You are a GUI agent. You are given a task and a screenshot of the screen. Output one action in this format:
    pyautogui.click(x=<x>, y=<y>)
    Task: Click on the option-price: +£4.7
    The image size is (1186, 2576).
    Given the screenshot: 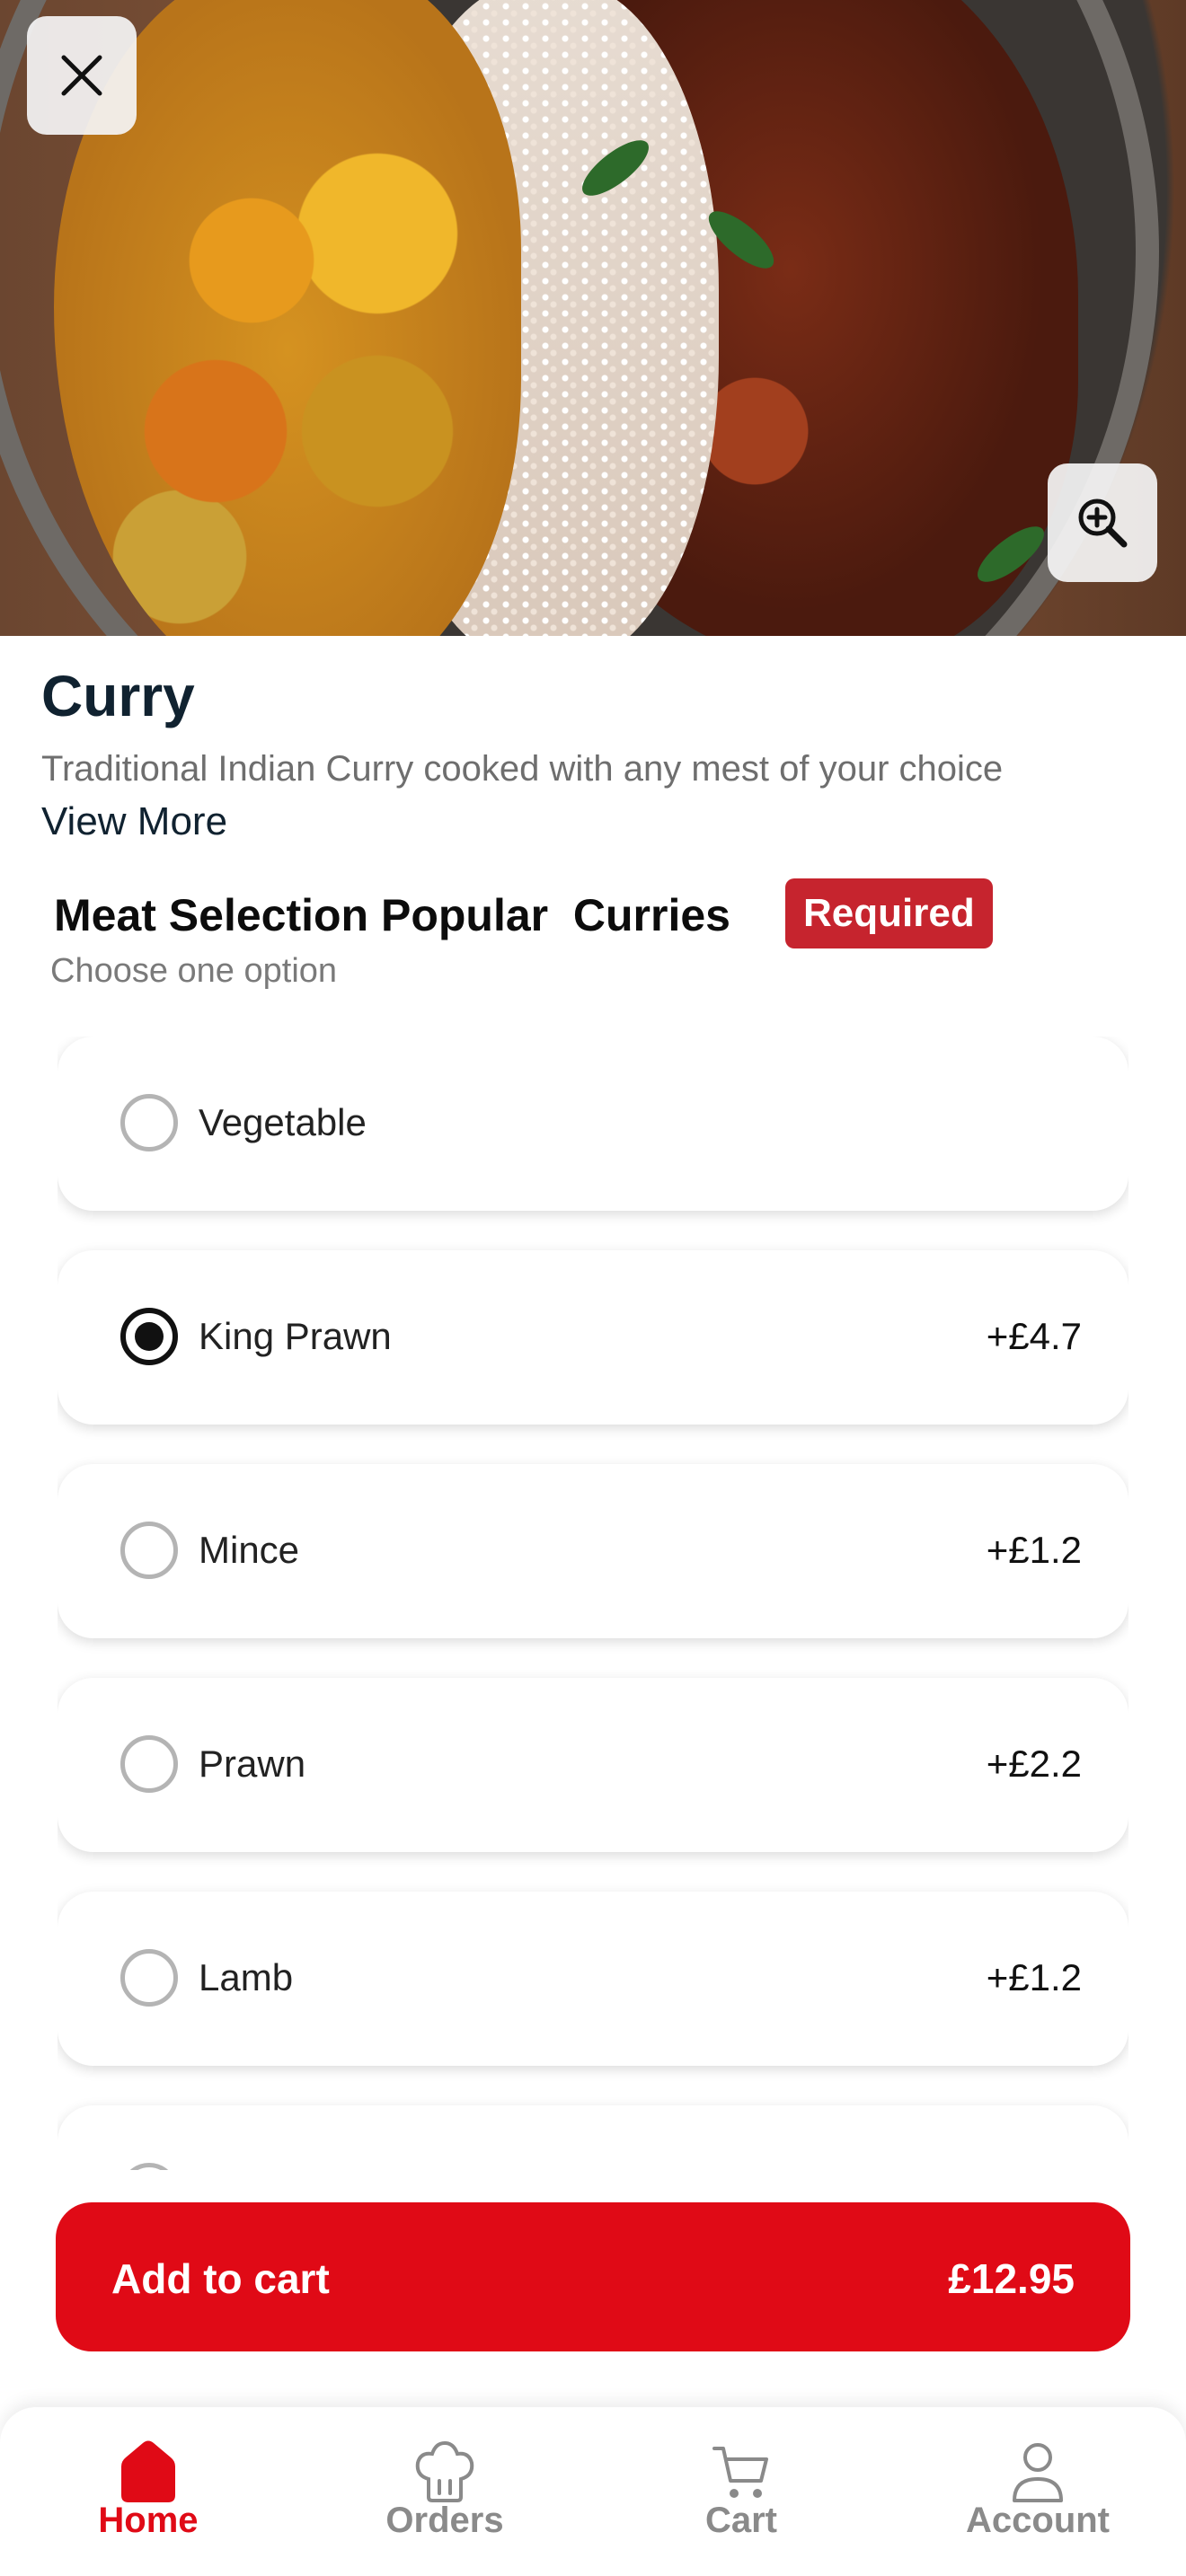 What is the action you would take?
    pyautogui.click(x=1034, y=1336)
    